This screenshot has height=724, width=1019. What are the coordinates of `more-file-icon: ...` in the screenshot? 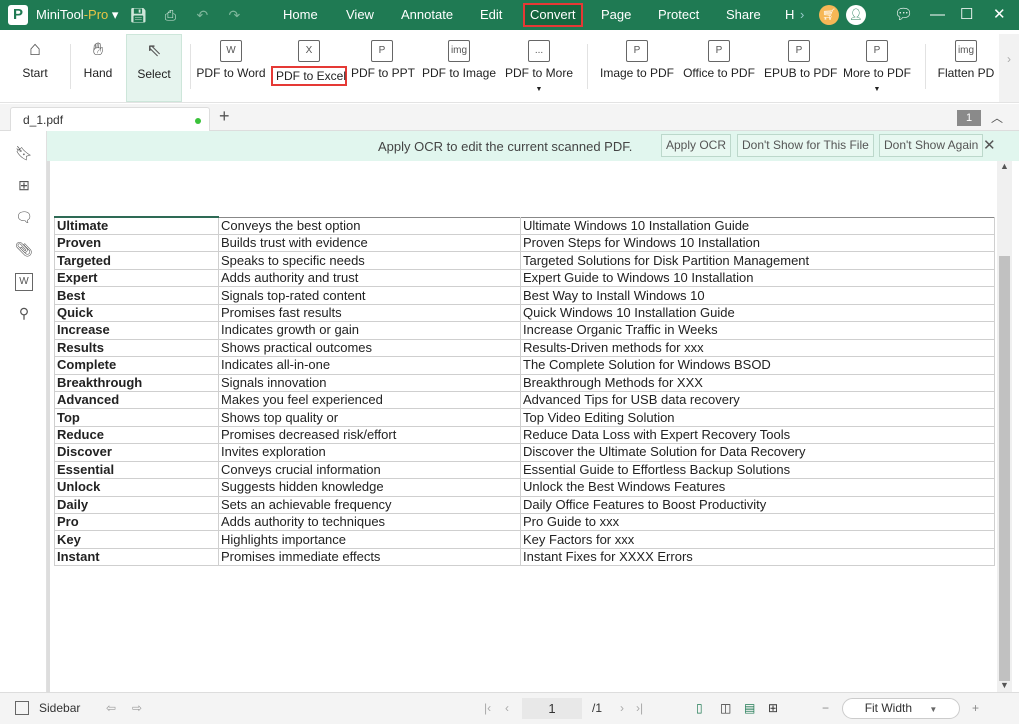 It's located at (539, 51).